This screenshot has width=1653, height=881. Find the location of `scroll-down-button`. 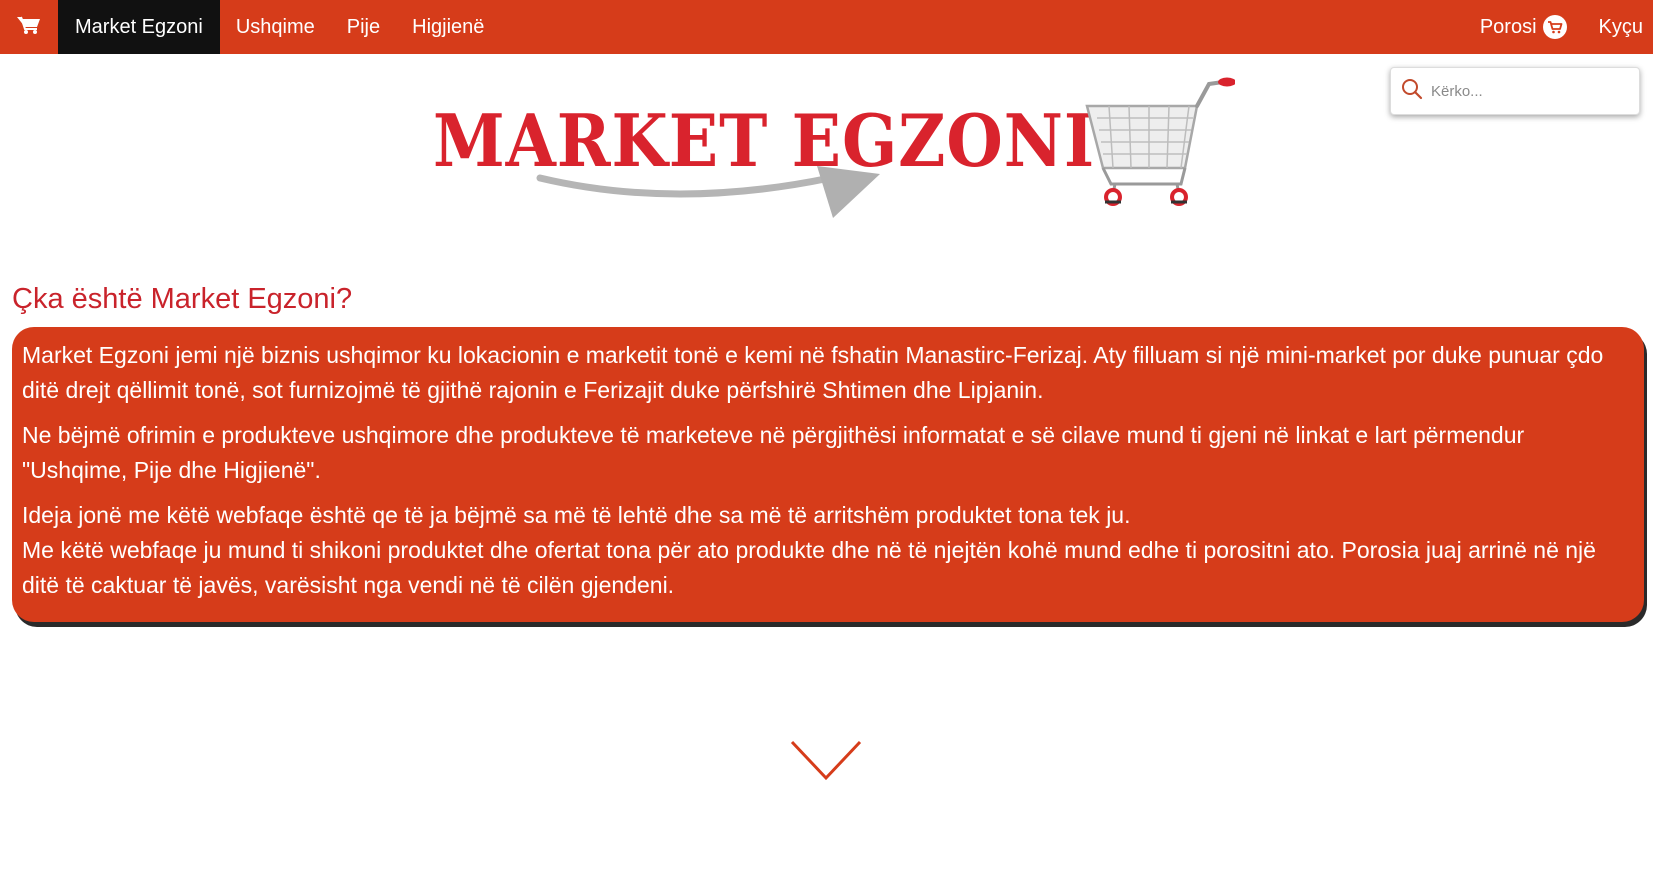

scroll-down-button is located at coordinates (826, 761).